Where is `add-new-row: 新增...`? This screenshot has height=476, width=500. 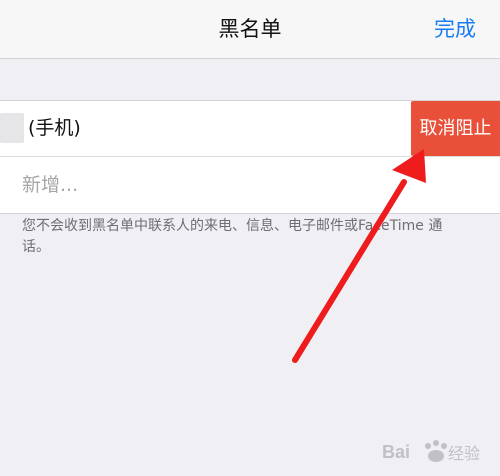 add-new-row: 新增... is located at coordinates (250, 185).